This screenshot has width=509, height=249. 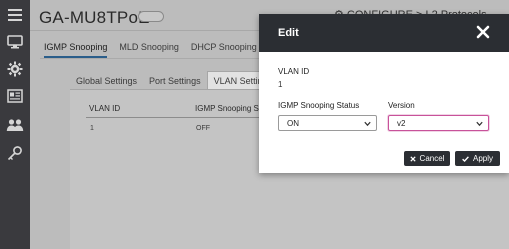 I want to click on users-icon, so click(x=15, y=125).